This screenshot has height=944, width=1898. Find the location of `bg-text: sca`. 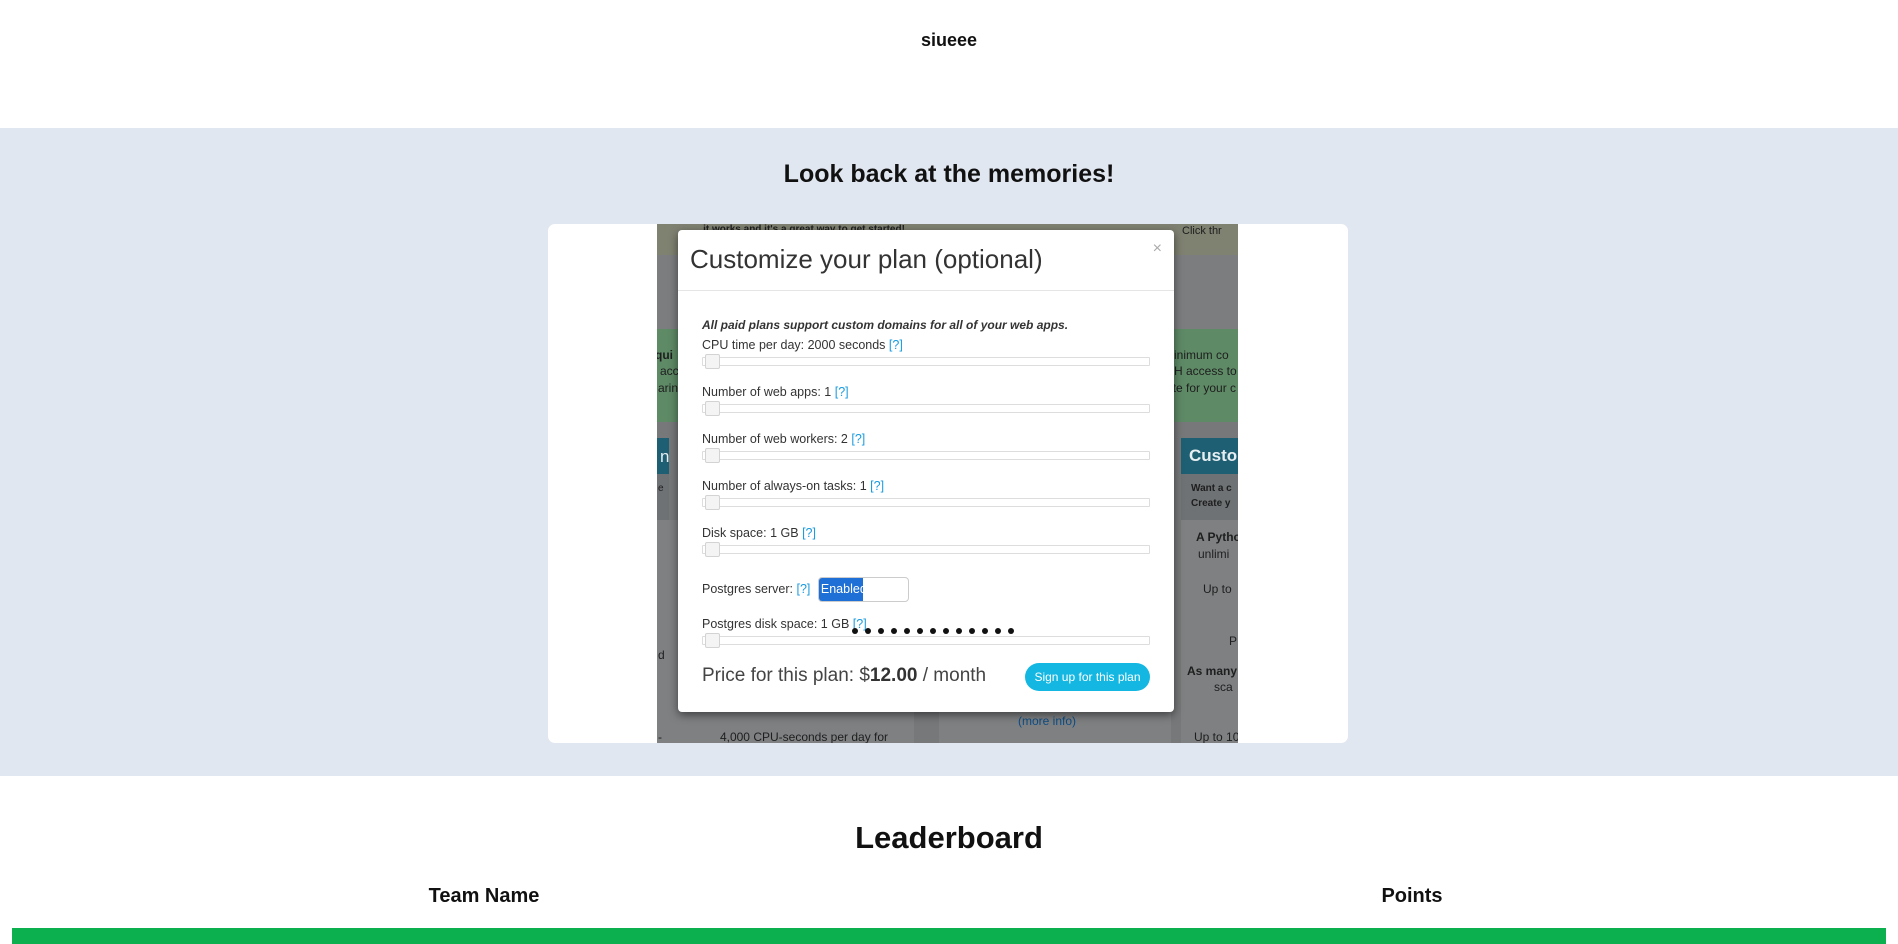

bg-text: sca is located at coordinates (1223, 687).